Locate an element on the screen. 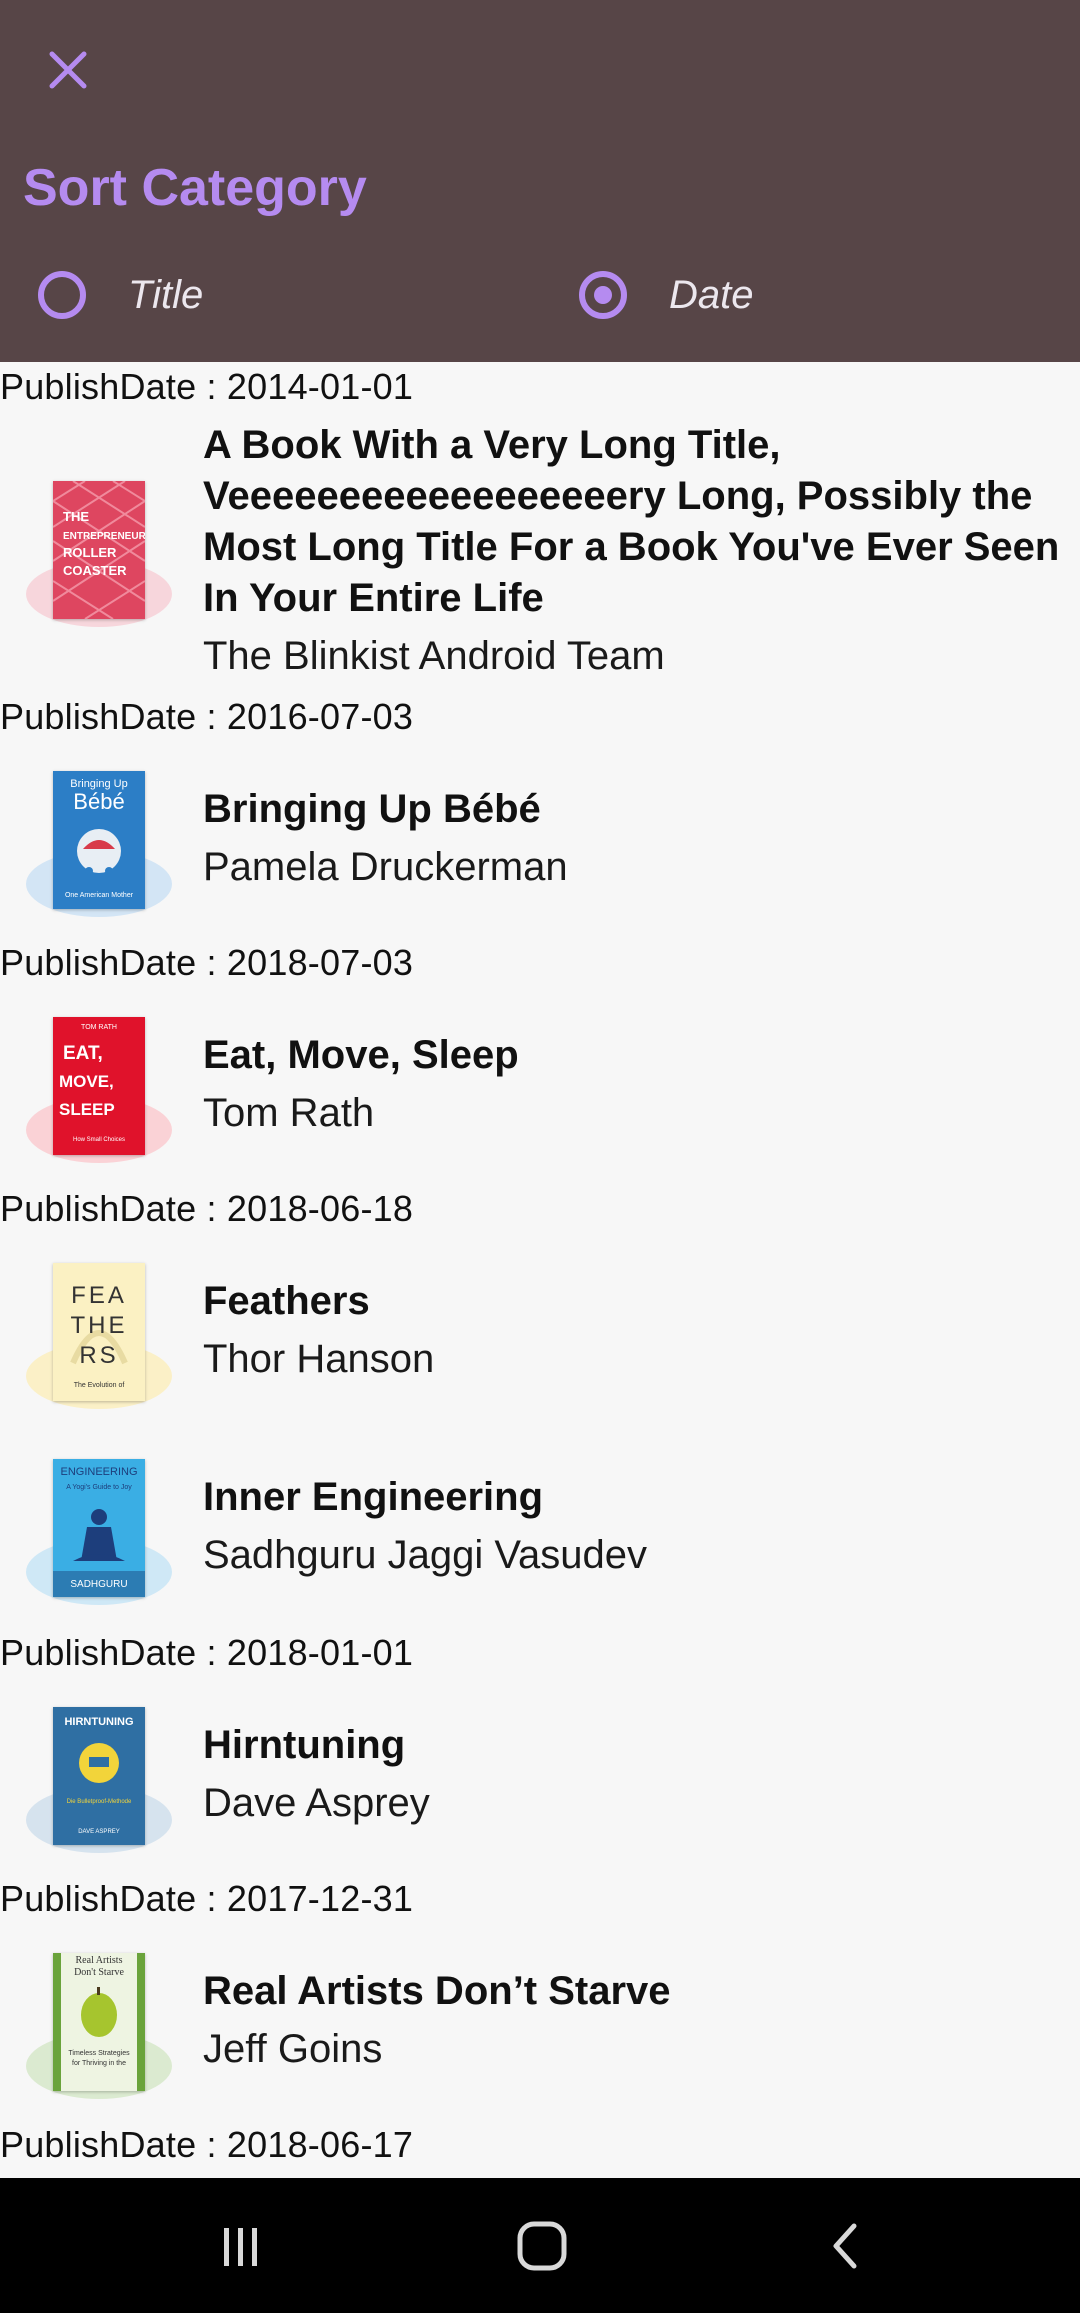  svg-text: The Evolution of is located at coordinates (99, 1385).